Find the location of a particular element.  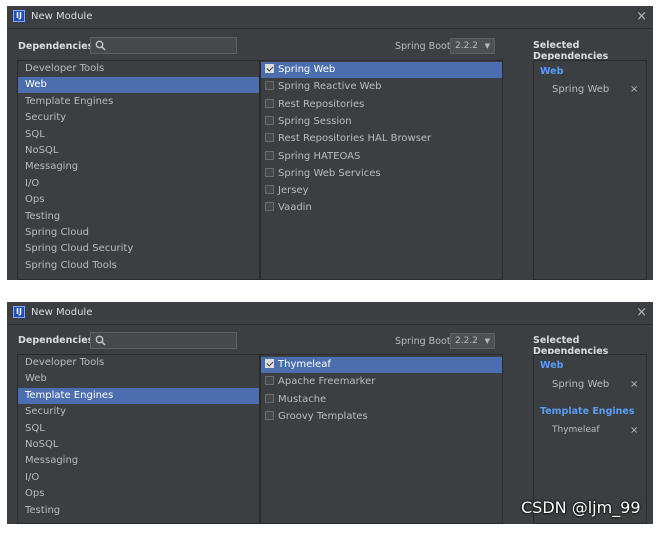

selected-dependencies-label: Selected Dependencies is located at coordinates (571, 51).